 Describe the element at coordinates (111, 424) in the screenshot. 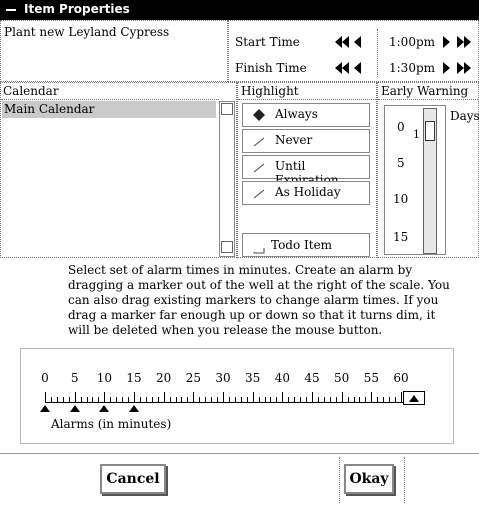

I see `alarms-label: Alarms (in minutes)` at that location.